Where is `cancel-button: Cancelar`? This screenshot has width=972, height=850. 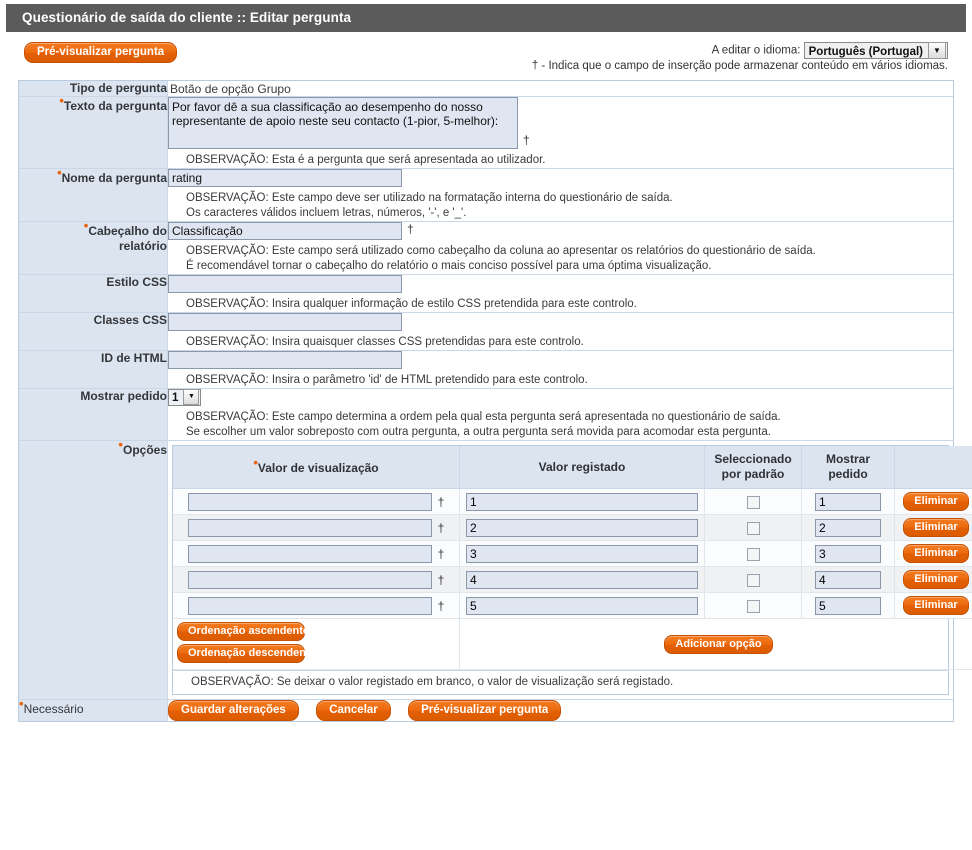 cancel-button: Cancelar is located at coordinates (353, 710).